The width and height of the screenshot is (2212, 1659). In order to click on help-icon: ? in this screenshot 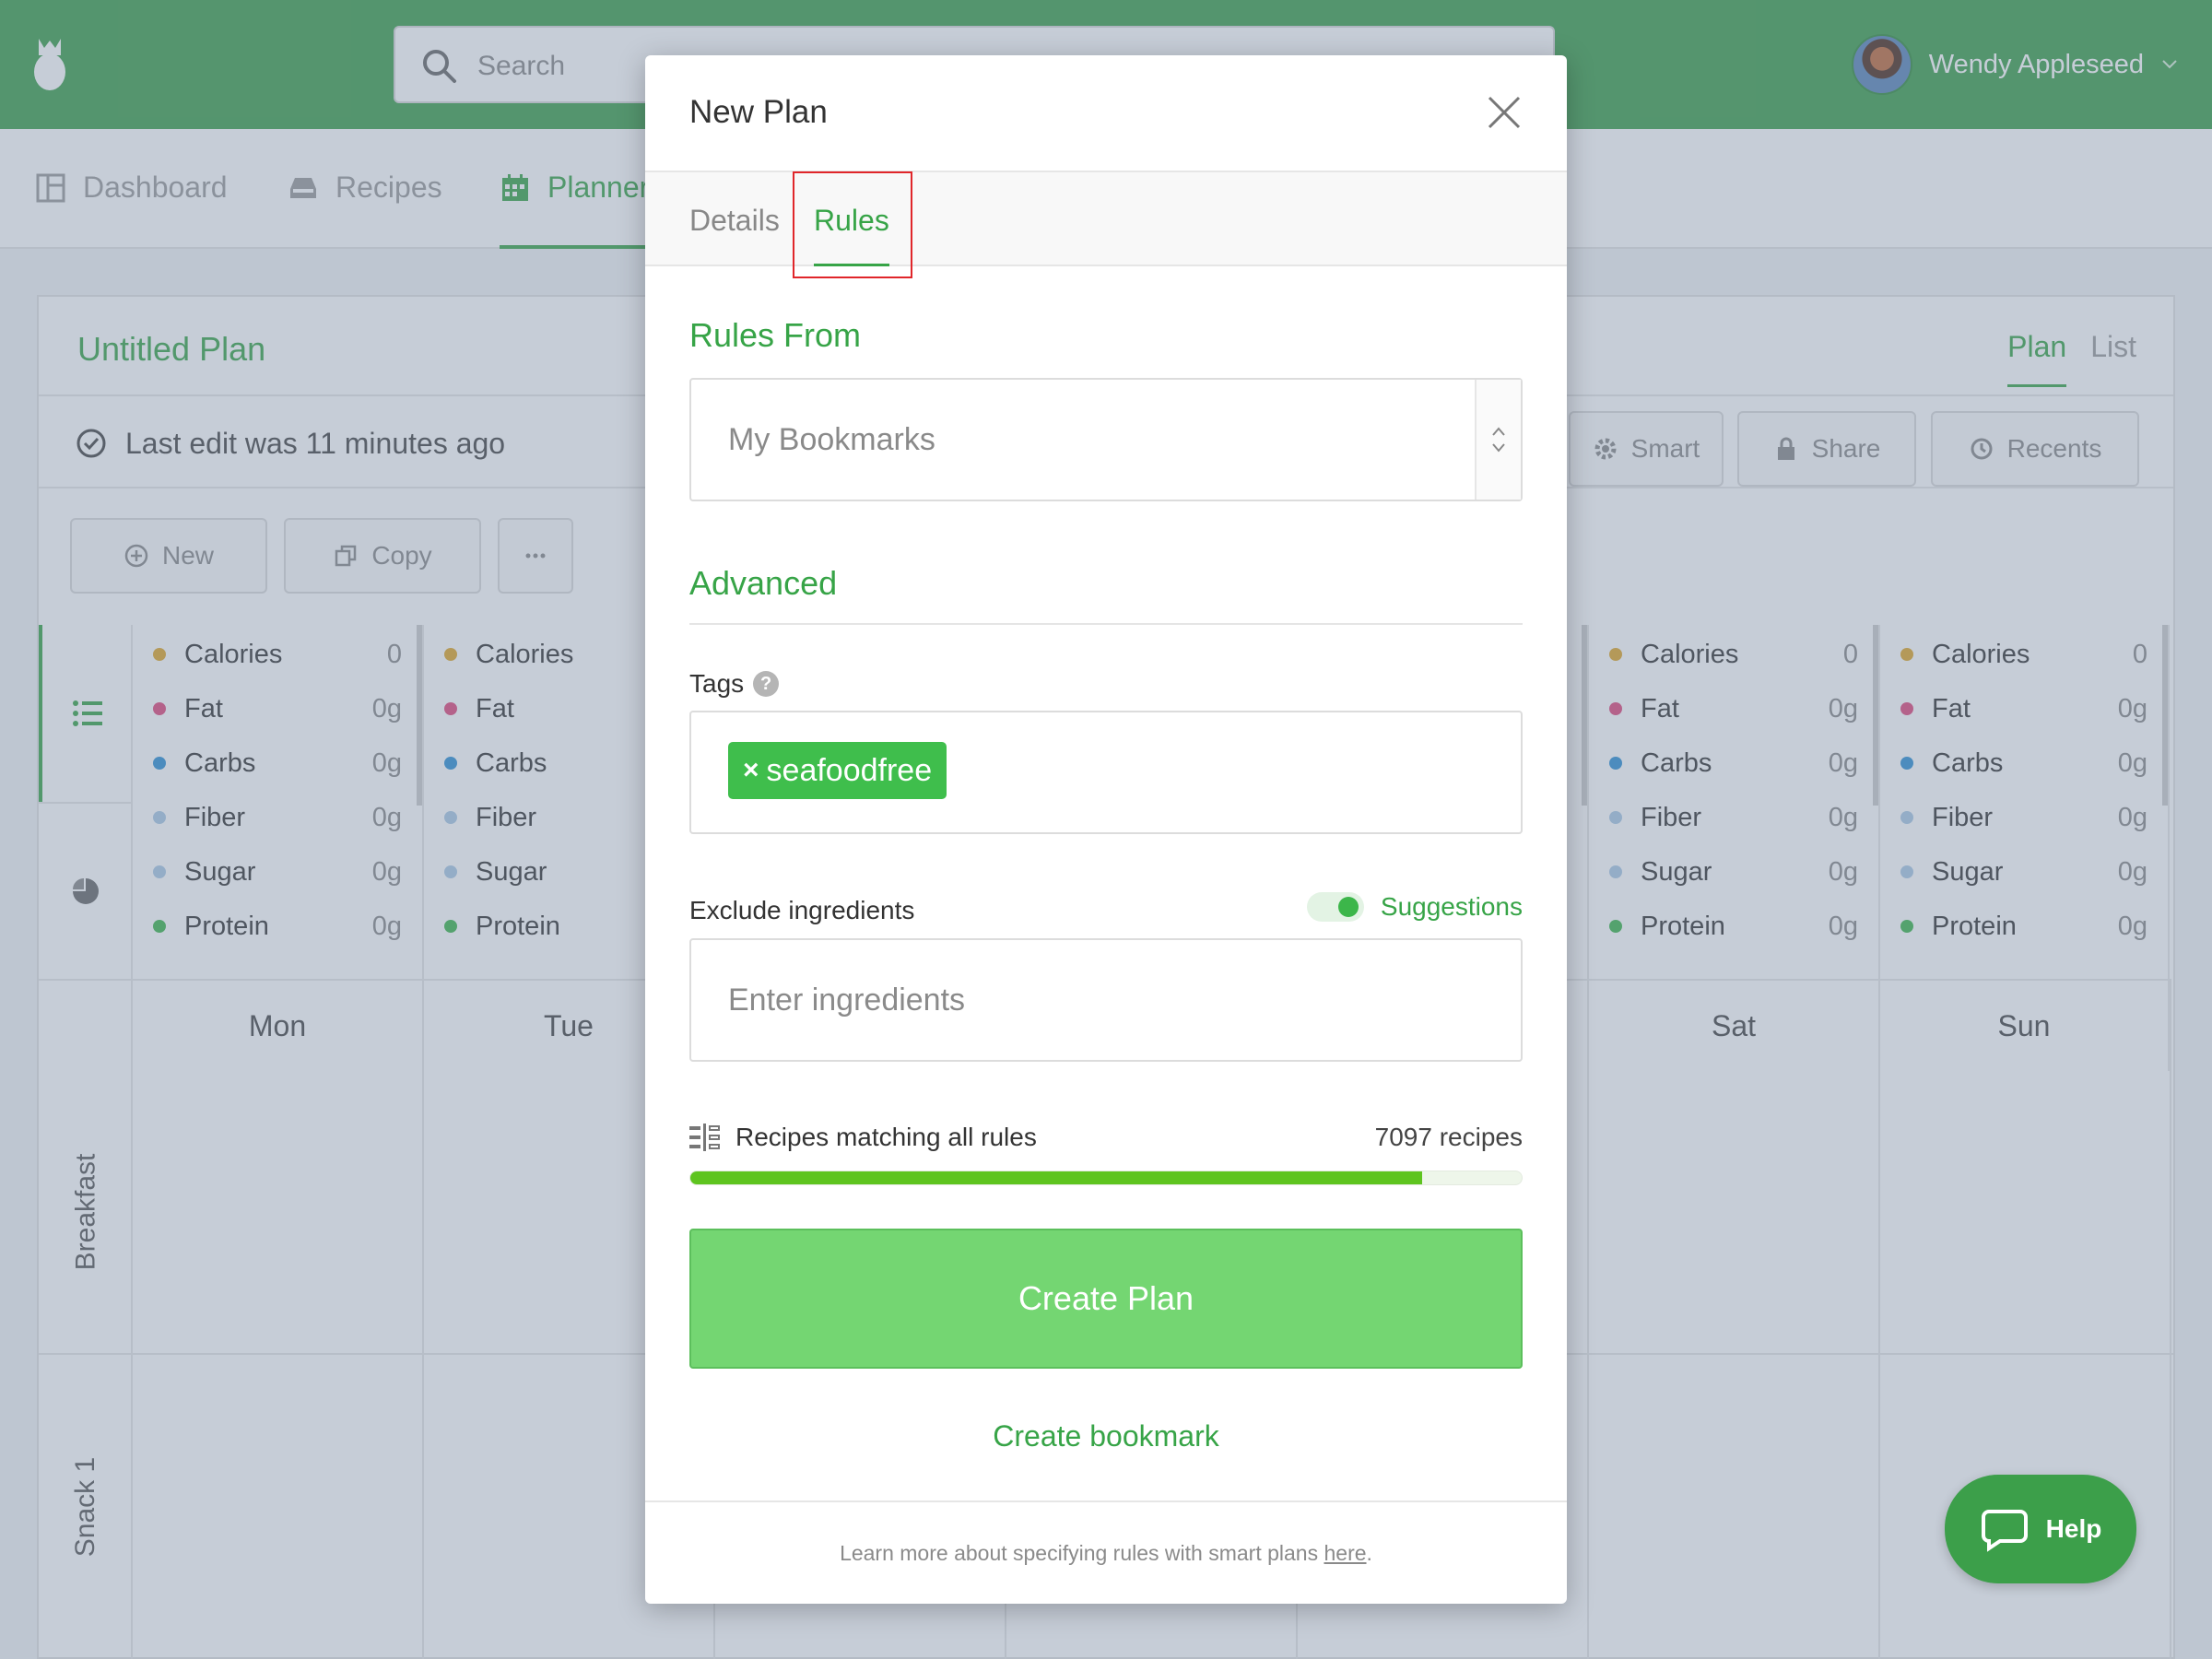, I will do `click(766, 684)`.